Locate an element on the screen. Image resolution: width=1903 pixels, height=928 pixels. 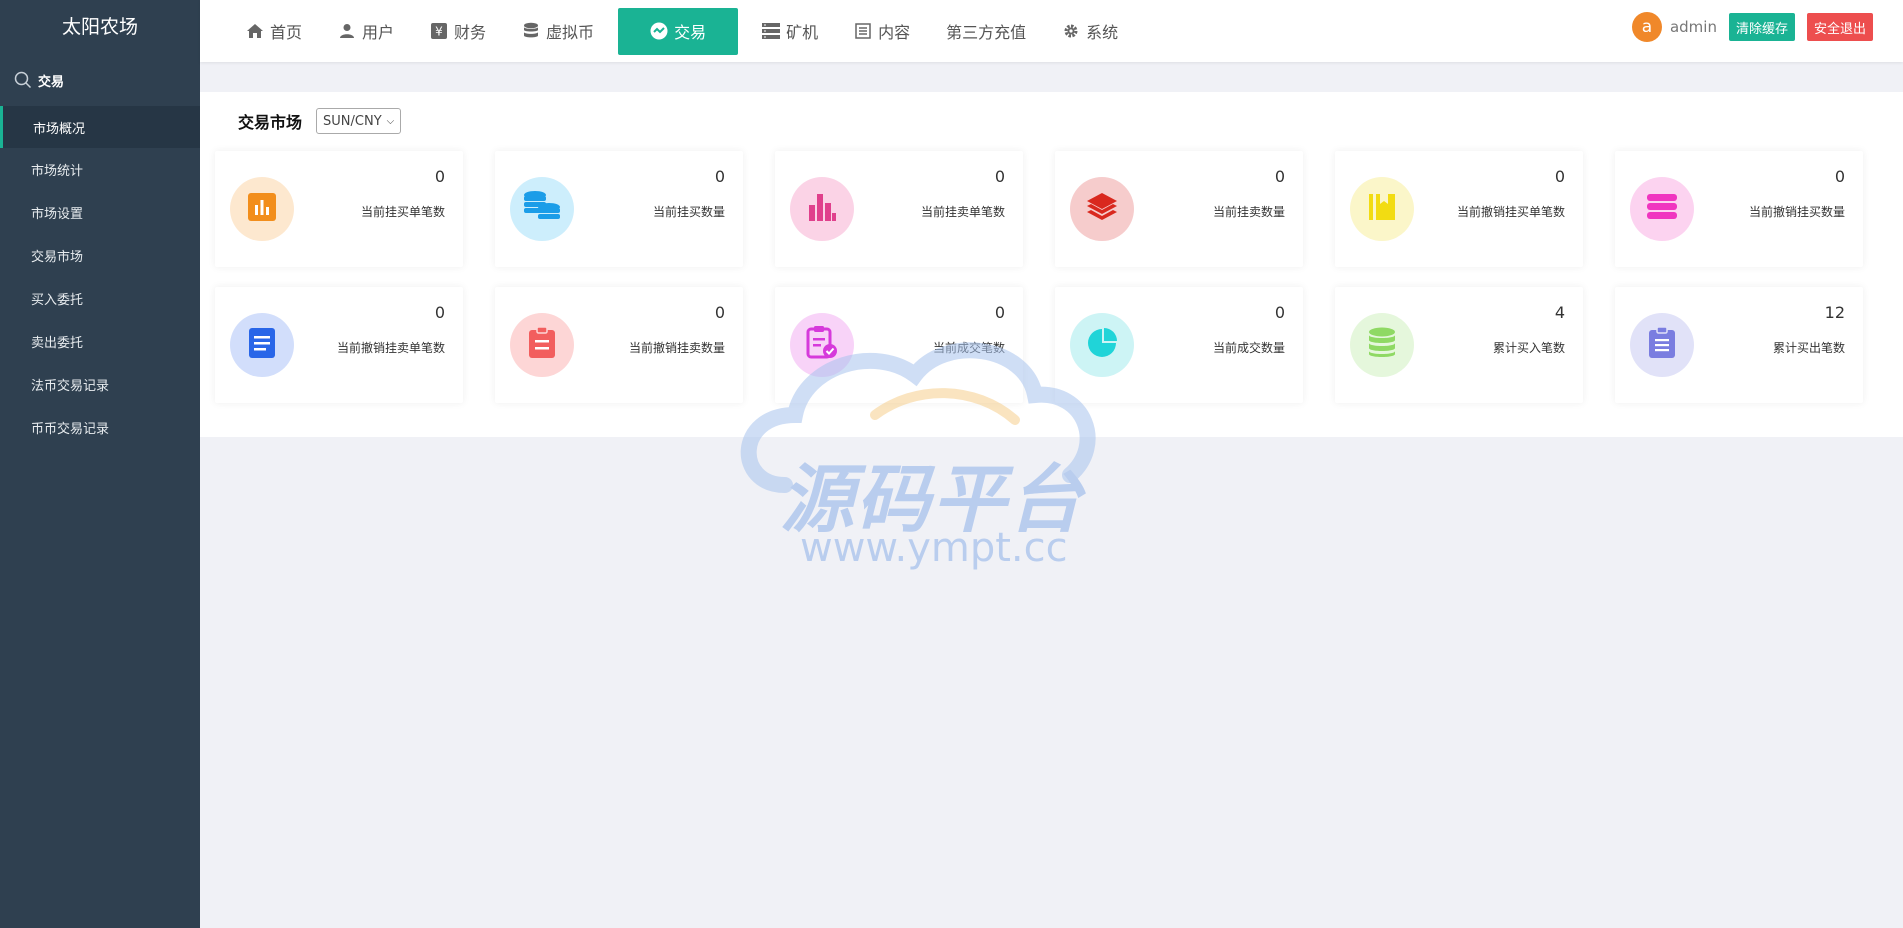
logout-button: 安全退出 is located at coordinates (1839, 27).